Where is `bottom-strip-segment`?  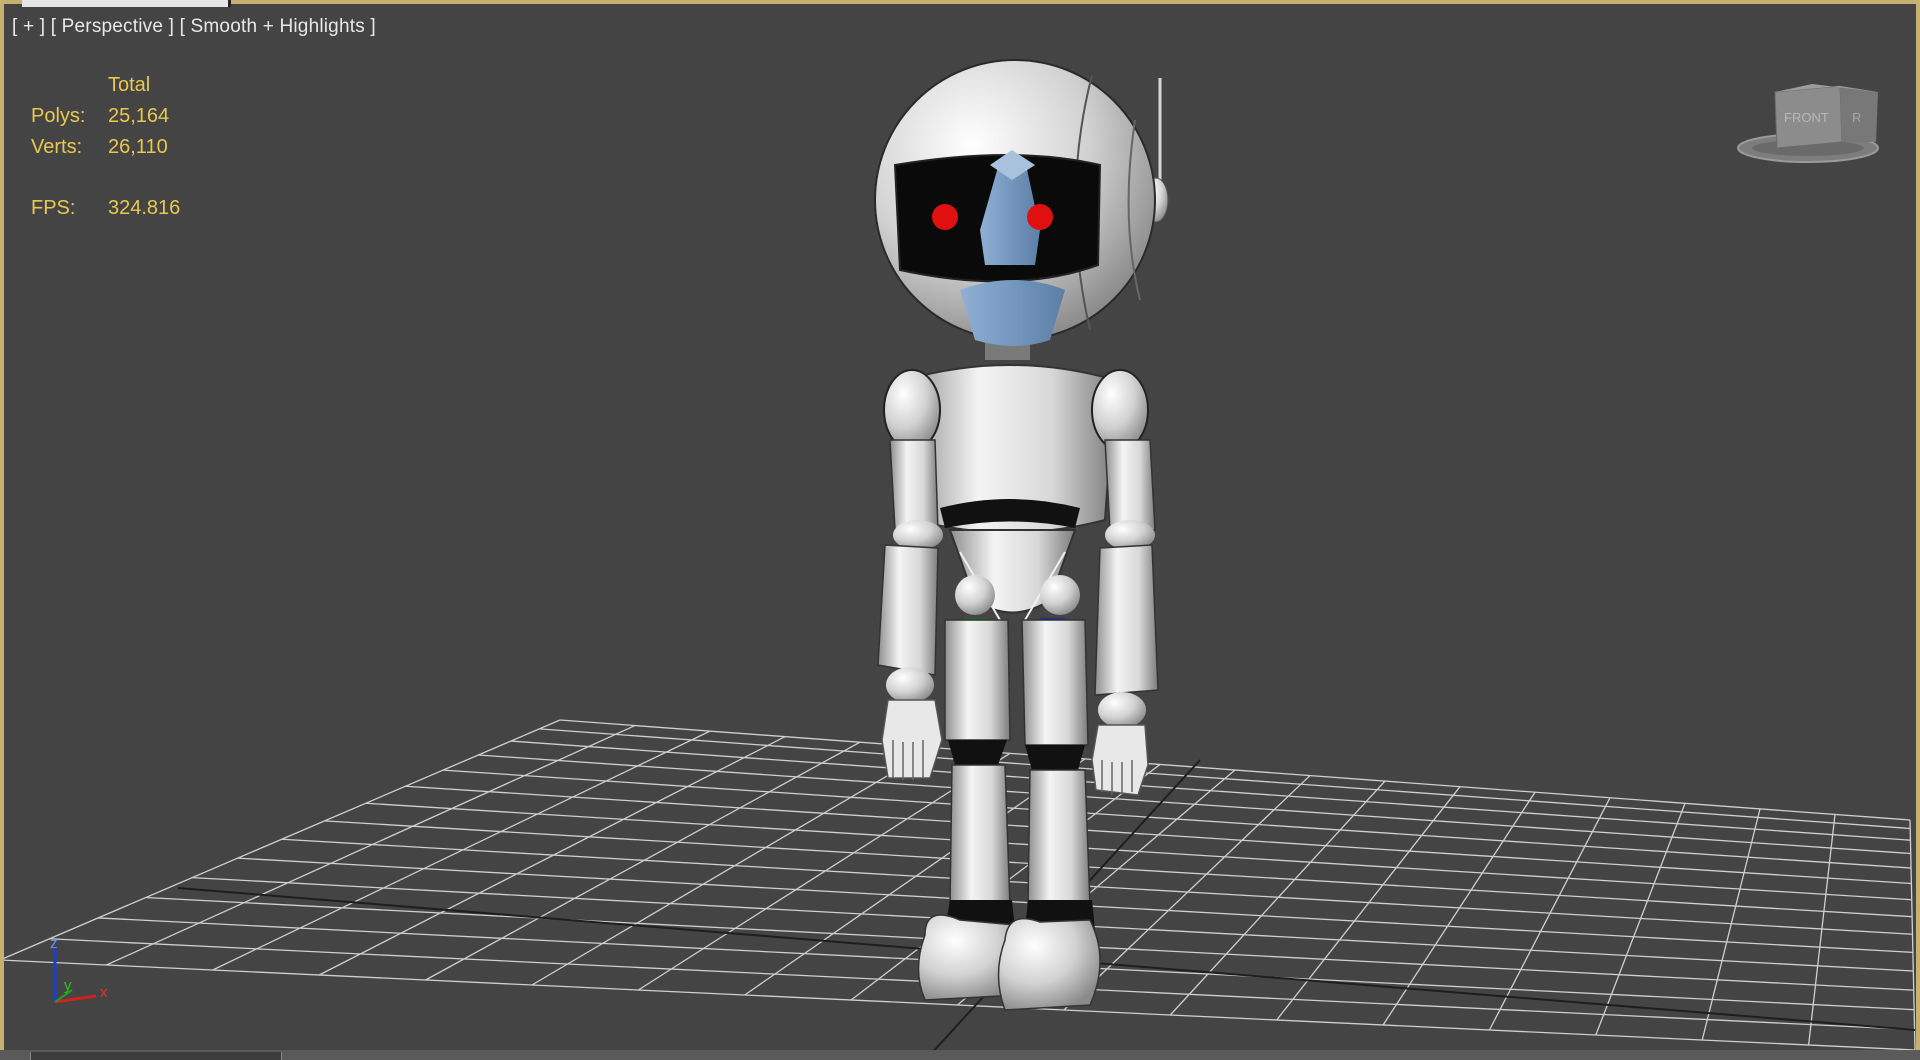
bottom-strip-segment is located at coordinates (156, 1056).